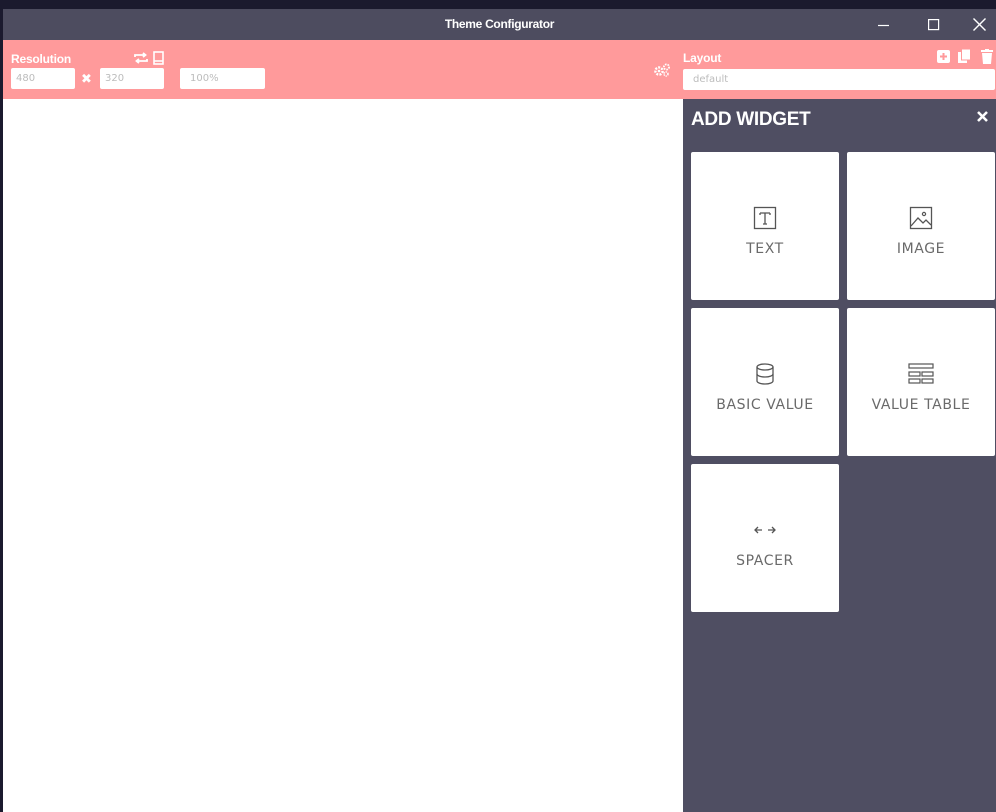  What do you see at coordinates (765, 374) in the screenshot?
I see `database-icon` at bounding box center [765, 374].